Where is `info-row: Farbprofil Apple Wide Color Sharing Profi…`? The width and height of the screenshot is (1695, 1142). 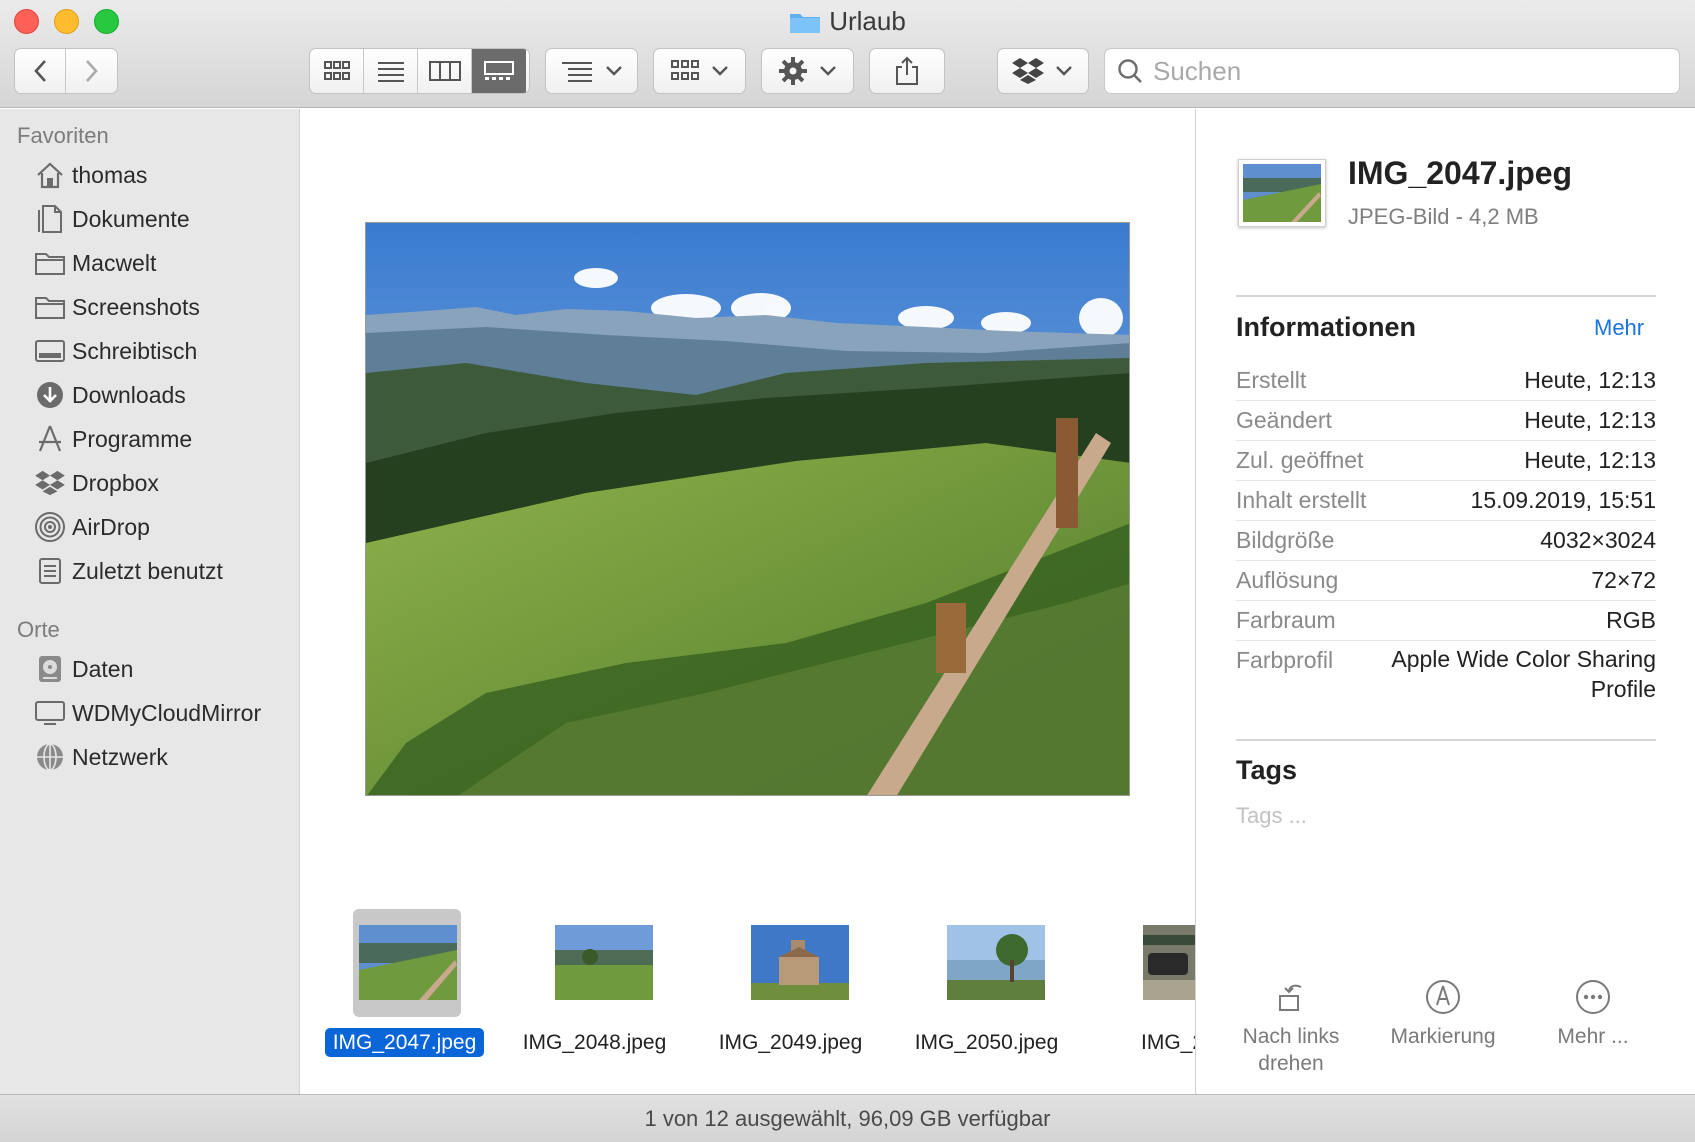
info-row: Farbprofil Apple Wide Color Sharing Profi… is located at coordinates (1446, 681).